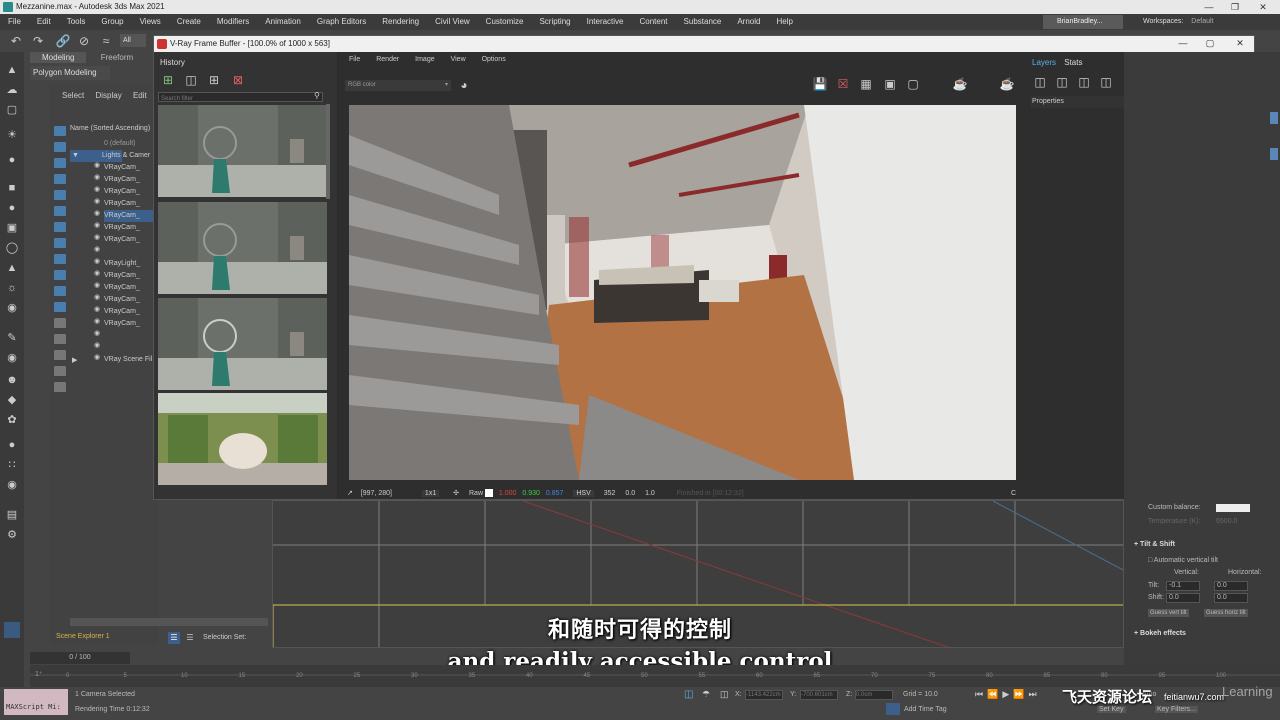 This screenshot has width=1280, height=720. What do you see at coordinates (63, 41) in the screenshot?
I see `link-icon: 🔗` at bounding box center [63, 41].